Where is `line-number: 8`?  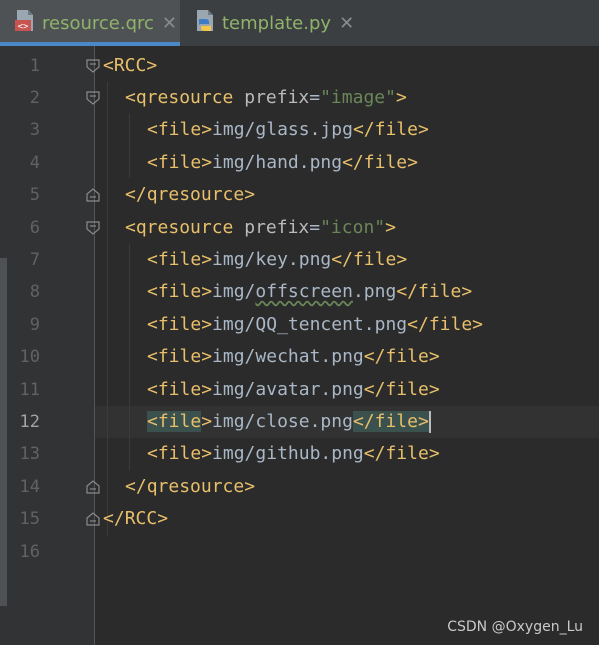 line-number: 8 is located at coordinates (34, 292).